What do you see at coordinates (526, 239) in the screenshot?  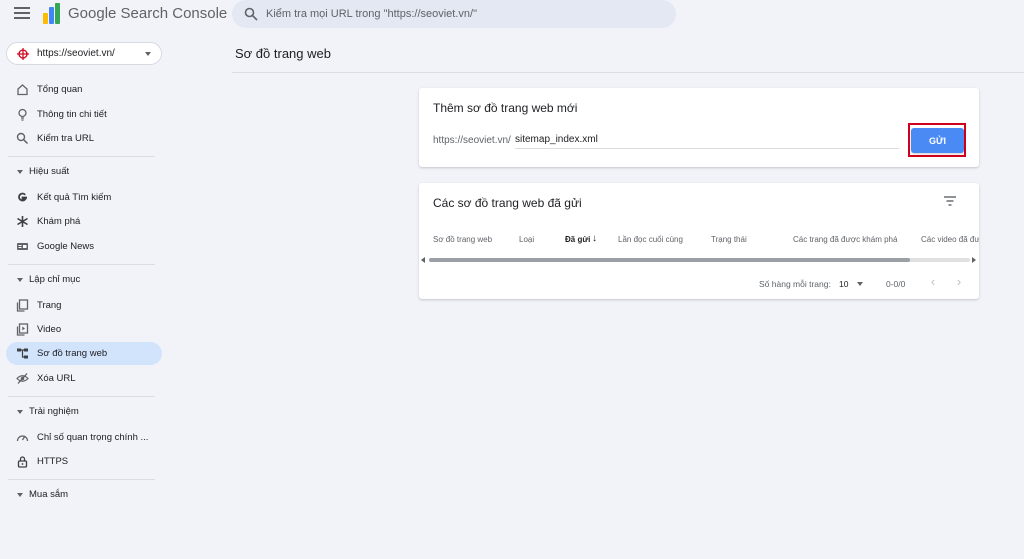 I see `column-header-type: Loại` at bounding box center [526, 239].